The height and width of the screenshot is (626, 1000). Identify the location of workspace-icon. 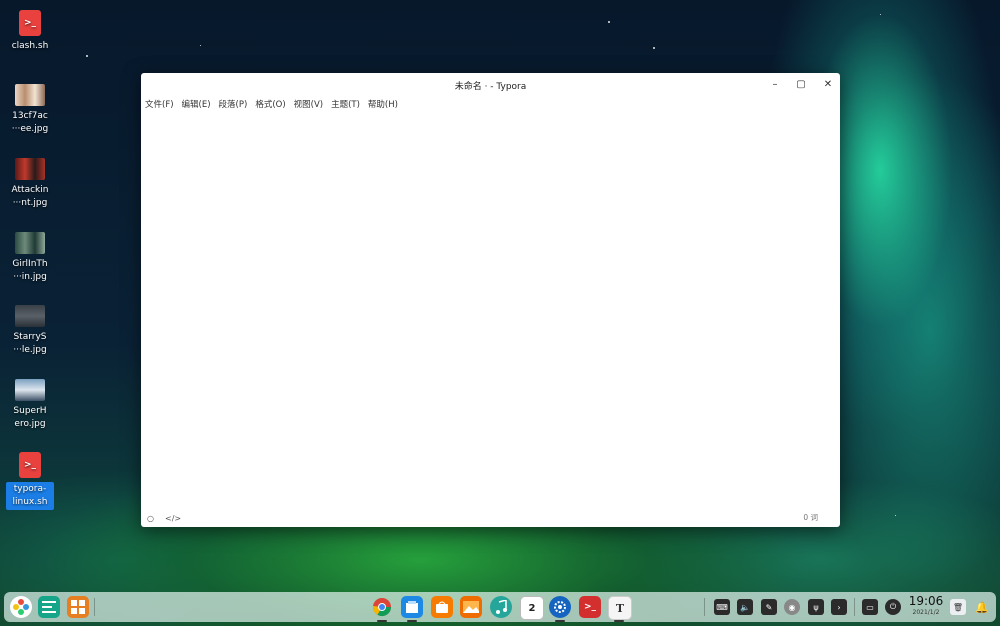
(78, 607).